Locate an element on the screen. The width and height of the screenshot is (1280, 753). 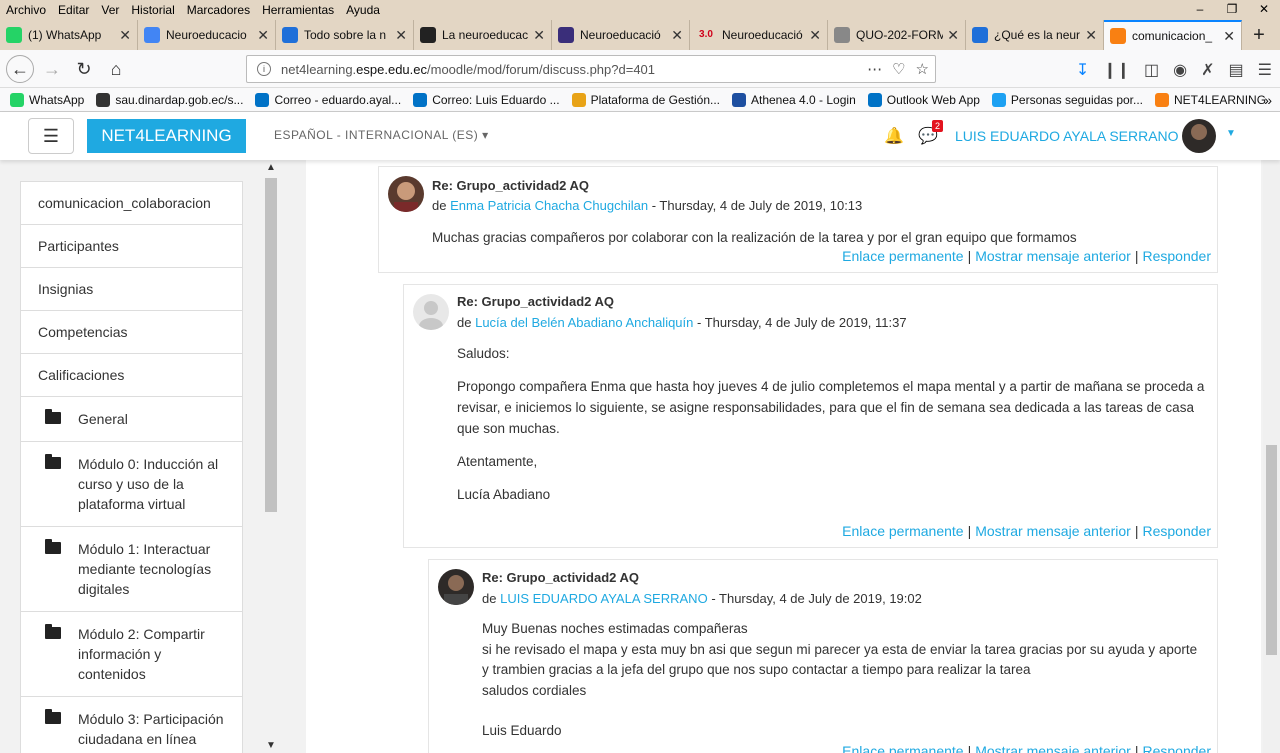
minimize-button: – is located at coordinates (1200, 10).